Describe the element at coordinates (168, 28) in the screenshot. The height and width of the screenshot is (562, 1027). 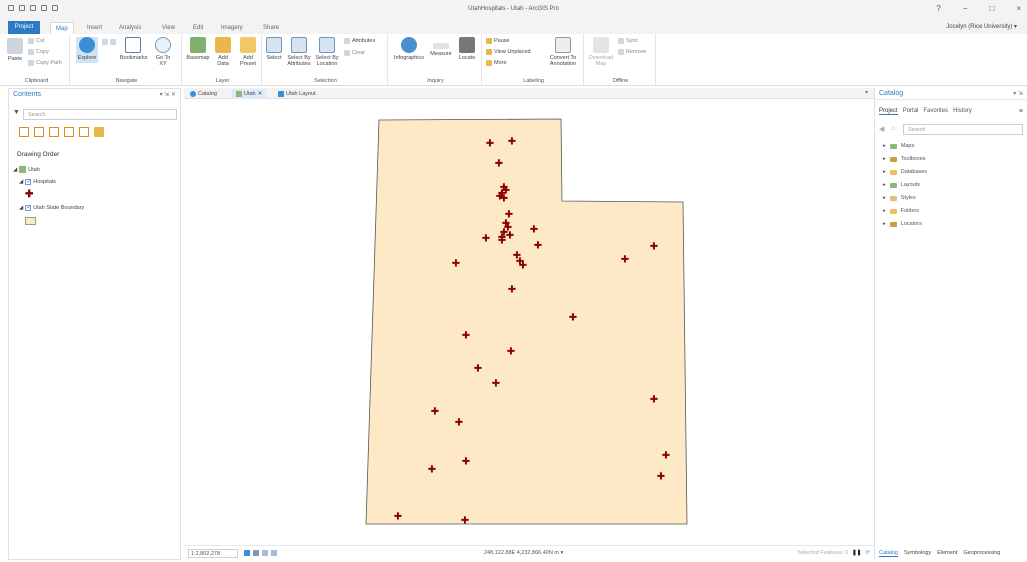
I see `tab-view: View` at that location.